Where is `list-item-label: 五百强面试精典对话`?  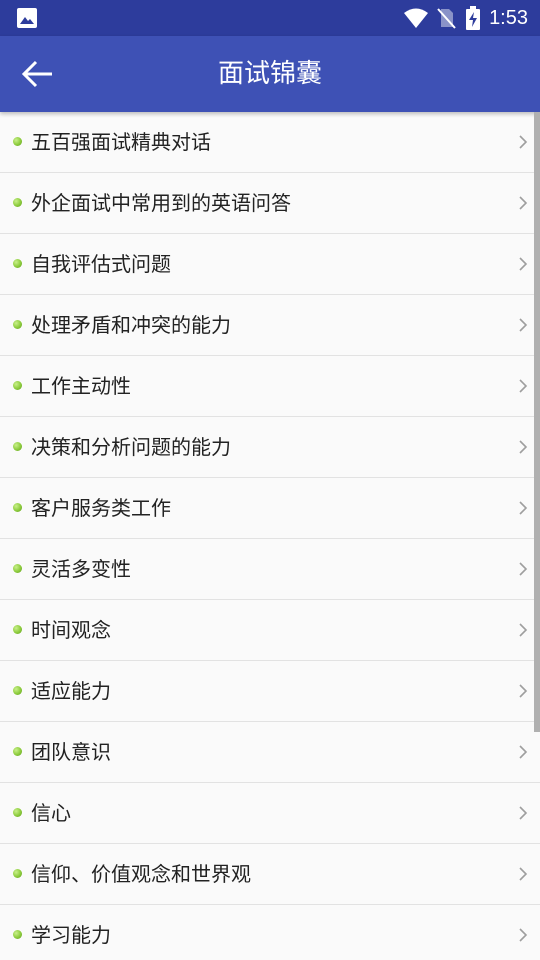
list-item-label: 五百强面试精典对话 is located at coordinates (121, 142).